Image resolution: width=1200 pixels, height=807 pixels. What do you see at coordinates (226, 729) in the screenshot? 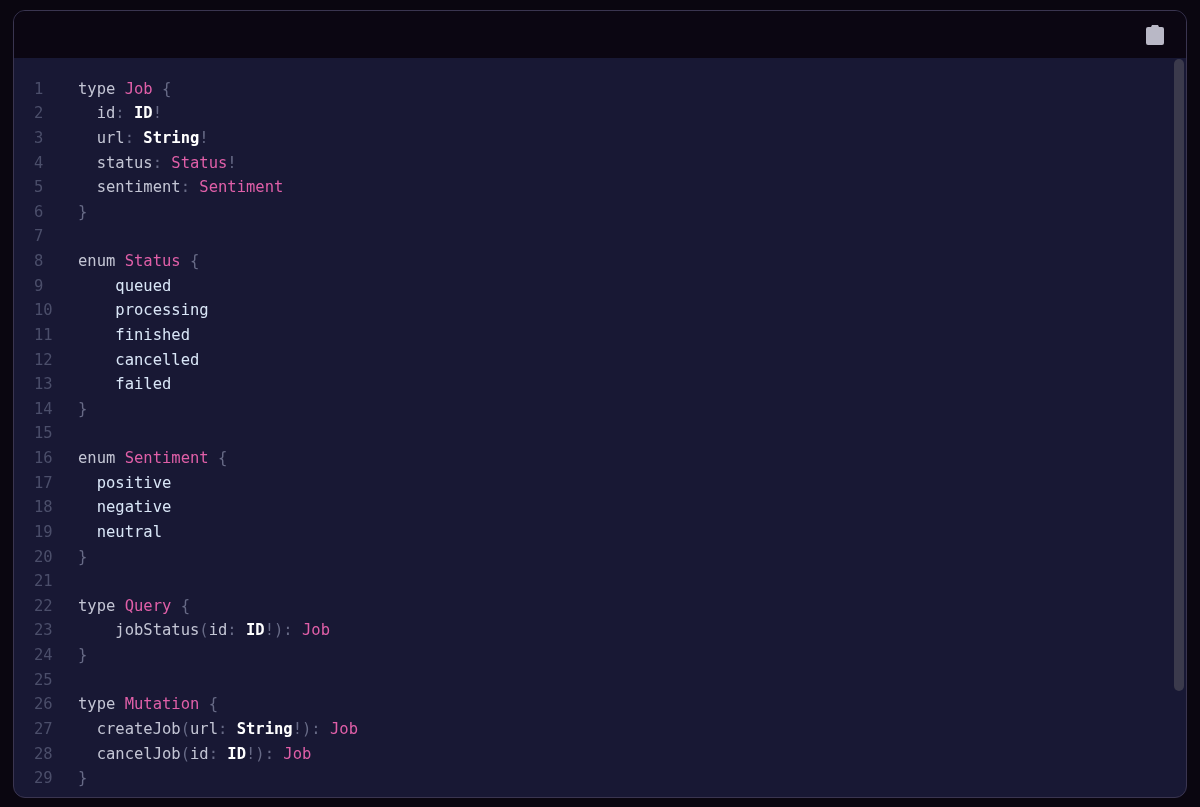
I see `code-line: createJob(url: String!): Job` at bounding box center [226, 729].